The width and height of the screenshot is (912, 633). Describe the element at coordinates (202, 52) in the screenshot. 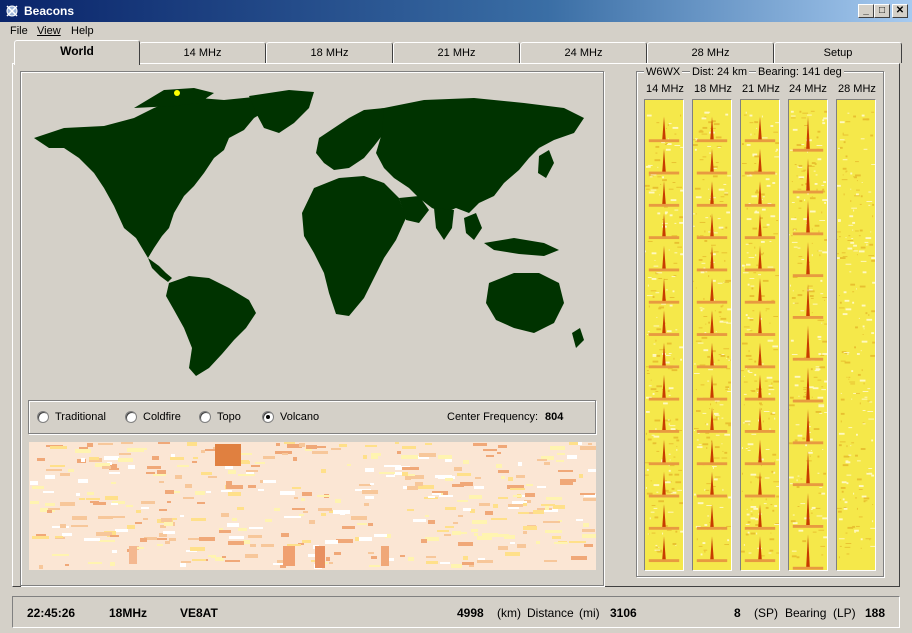

I see `tab-14mhz: 14 MHz` at that location.